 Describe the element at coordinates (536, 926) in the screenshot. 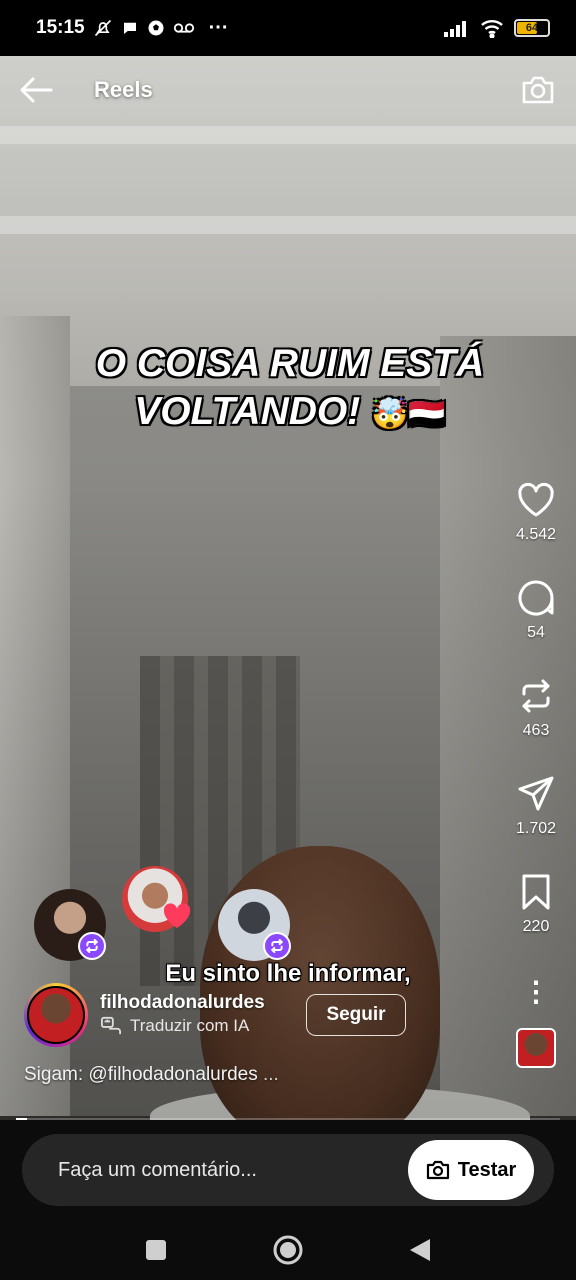

I see `save-count: 220` at that location.